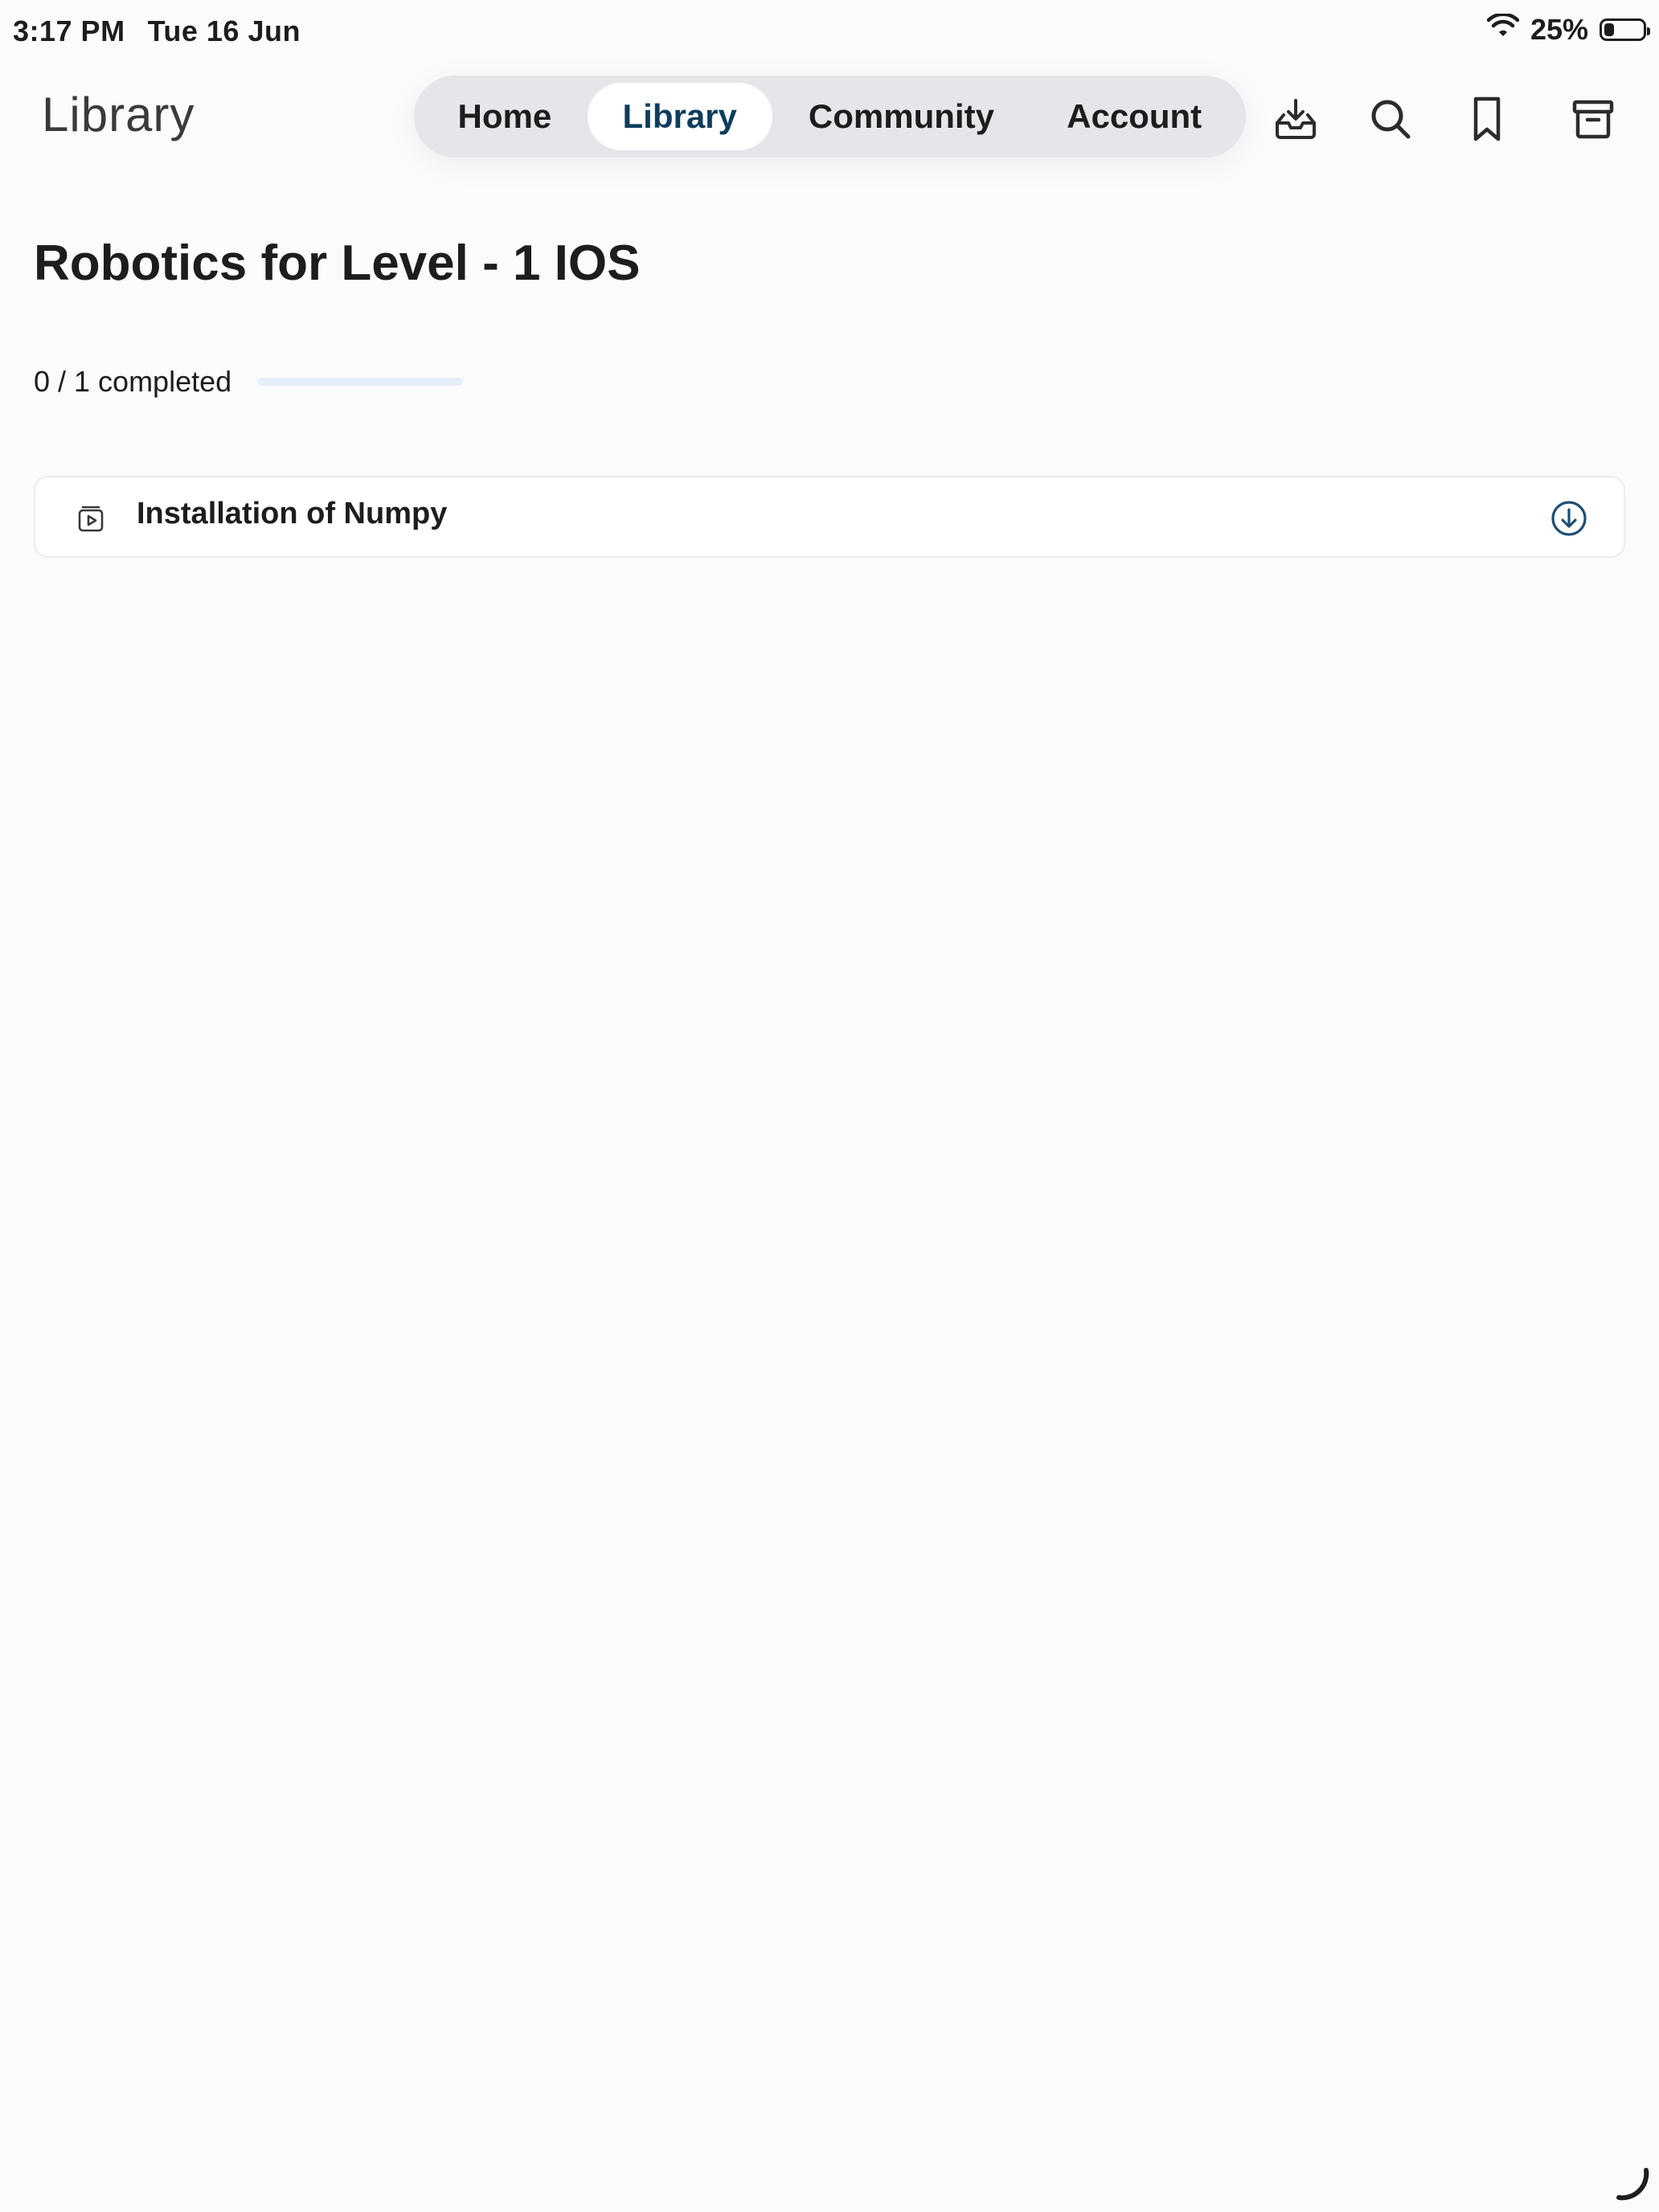  I want to click on tab-library: Library, so click(679, 116).